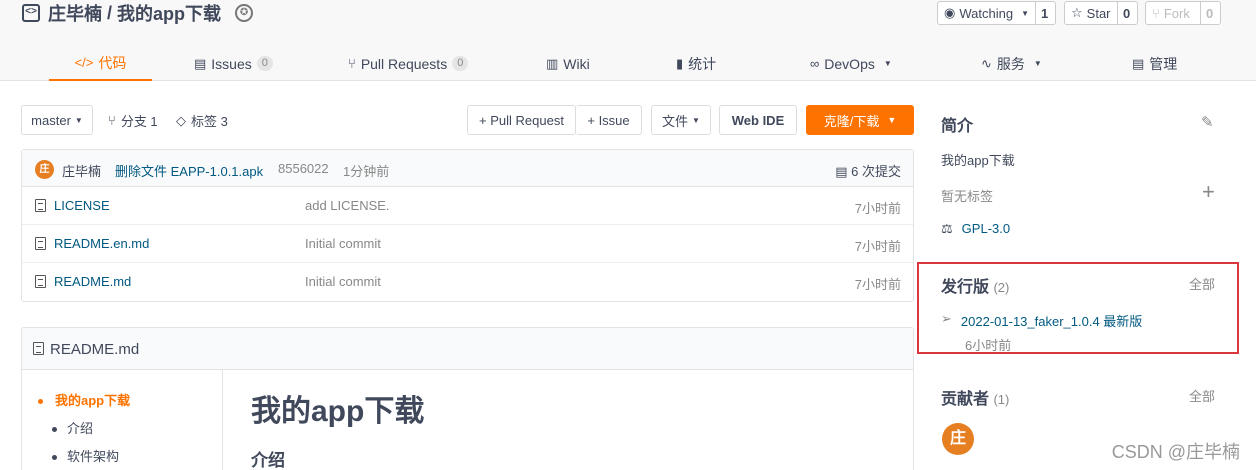  What do you see at coordinates (467, 206) in the screenshot?
I see `file-row: LICENSE add LICENSE. 7小时前` at bounding box center [467, 206].